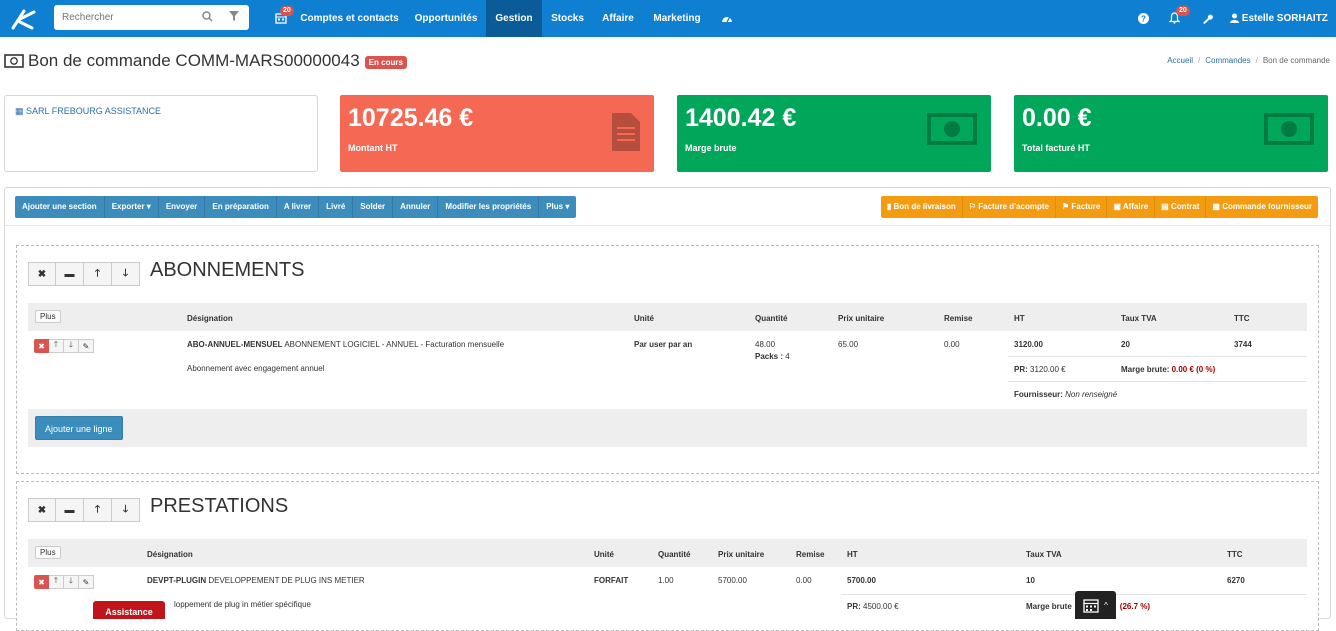 Image resolution: width=1336 pixels, height=631 pixels. Describe the element at coordinates (349, 18) in the screenshot. I see `nav-comptes-contacts: Comptes et contacts` at that location.